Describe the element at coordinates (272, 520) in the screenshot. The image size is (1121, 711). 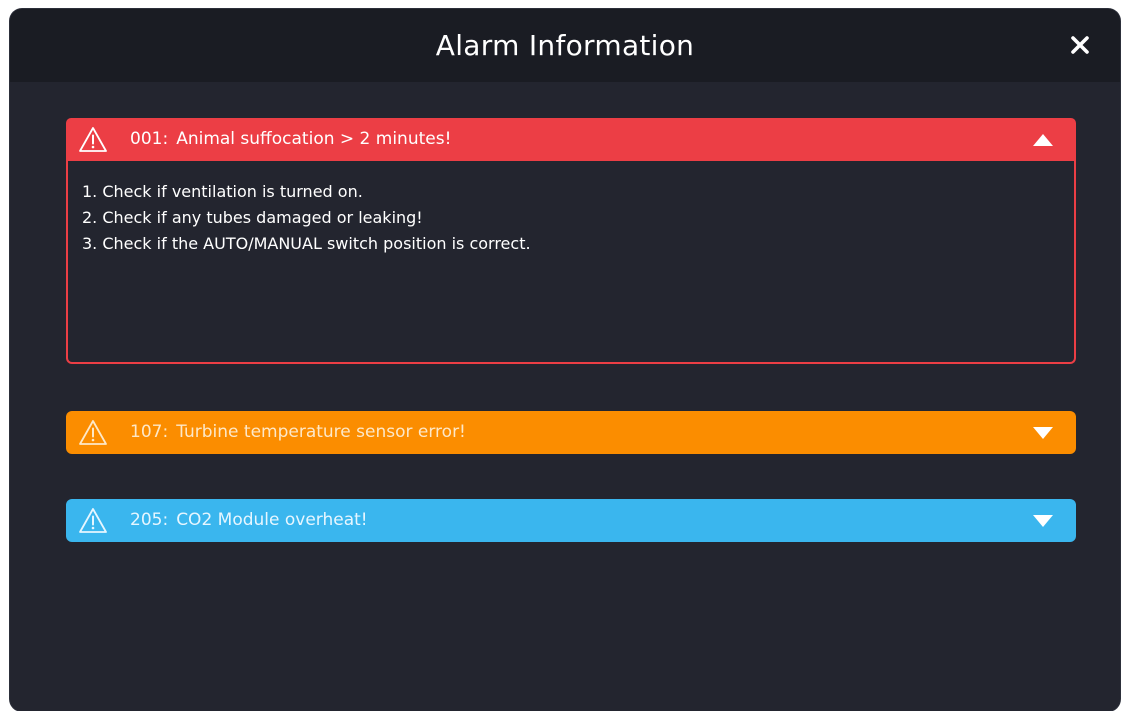
I see `alarm-message: CO2 Module overheat!` at that location.